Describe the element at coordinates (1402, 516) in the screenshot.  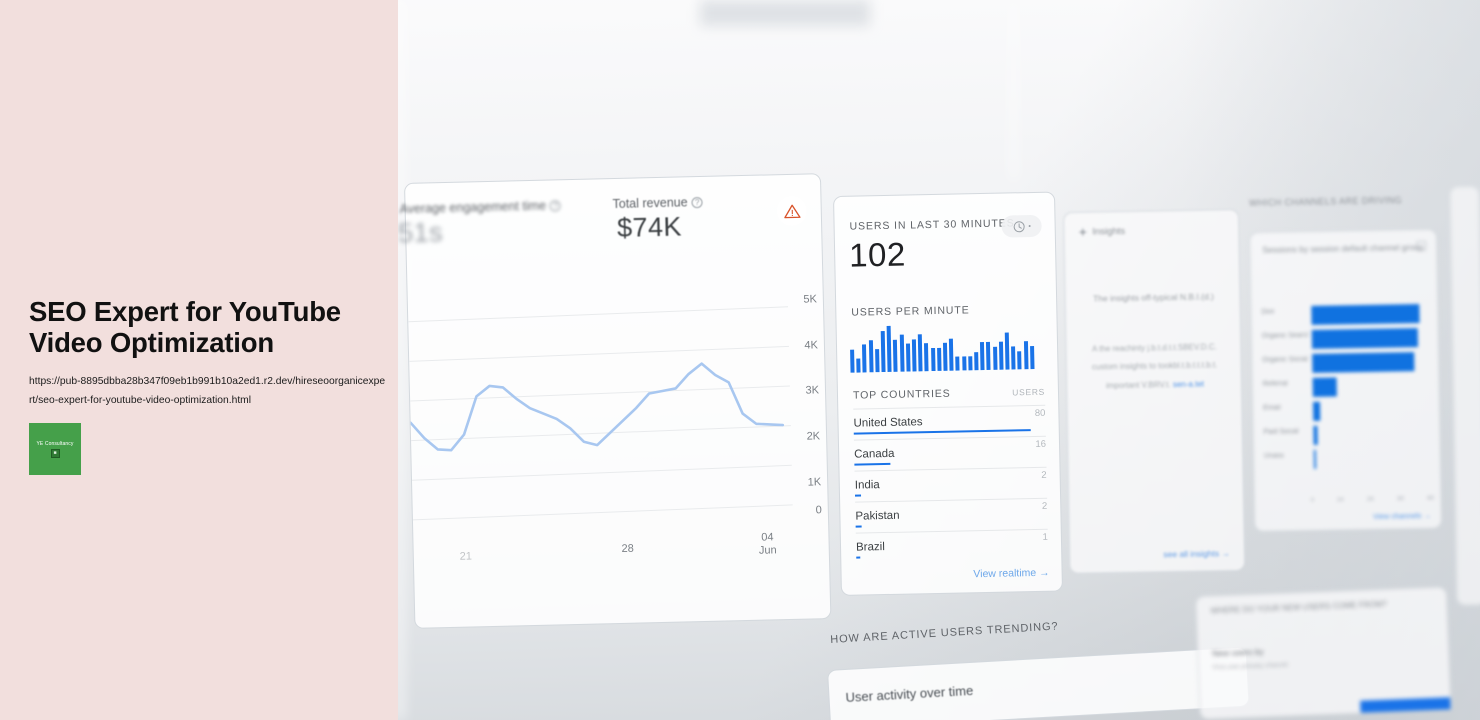
I see `channel-bars-link: View channels →` at that location.